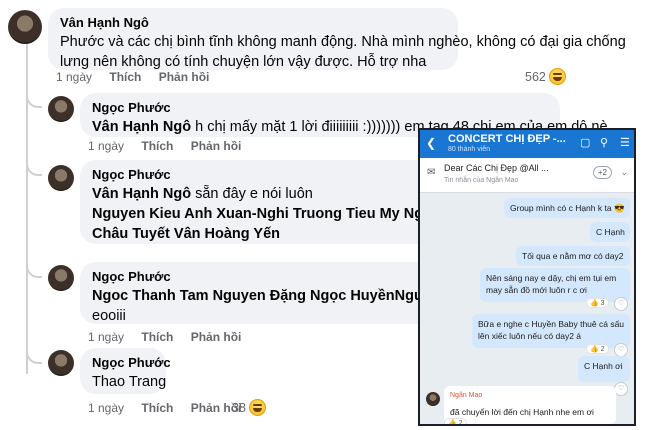 The height and width of the screenshot is (430, 645). I want to click on sender-name: Ngân Mao, so click(466, 395).